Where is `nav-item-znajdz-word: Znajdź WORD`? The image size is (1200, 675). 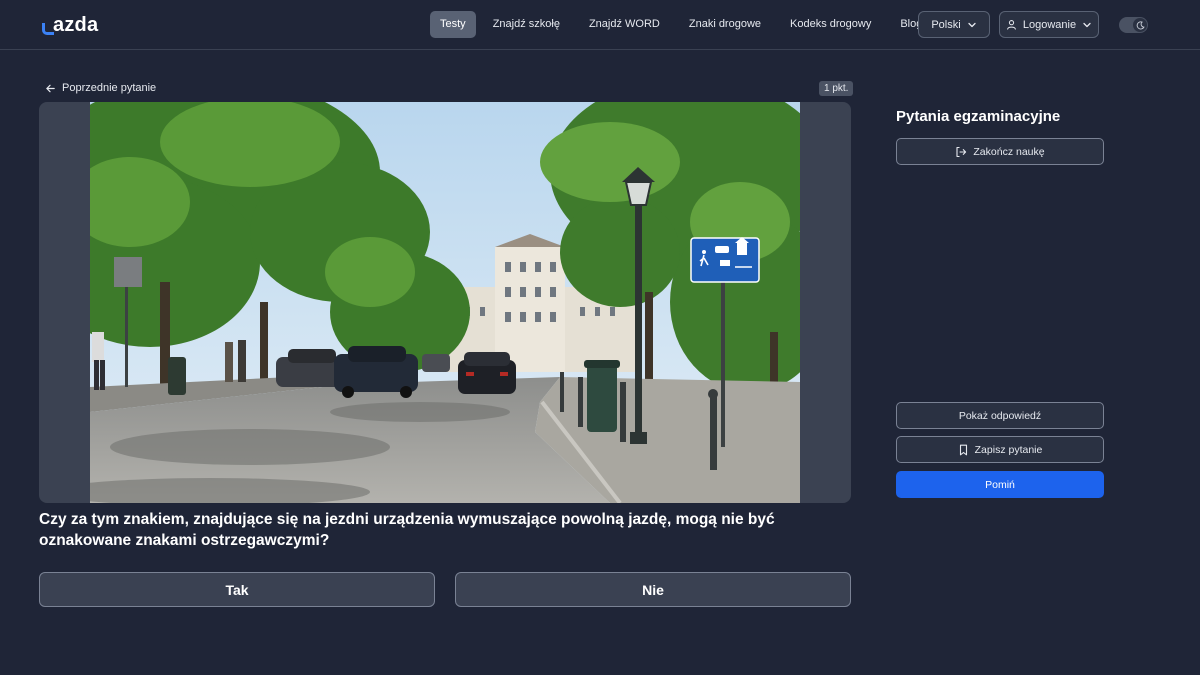 nav-item-znajdz-word: Znajdź WORD is located at coordinates (624, 24).